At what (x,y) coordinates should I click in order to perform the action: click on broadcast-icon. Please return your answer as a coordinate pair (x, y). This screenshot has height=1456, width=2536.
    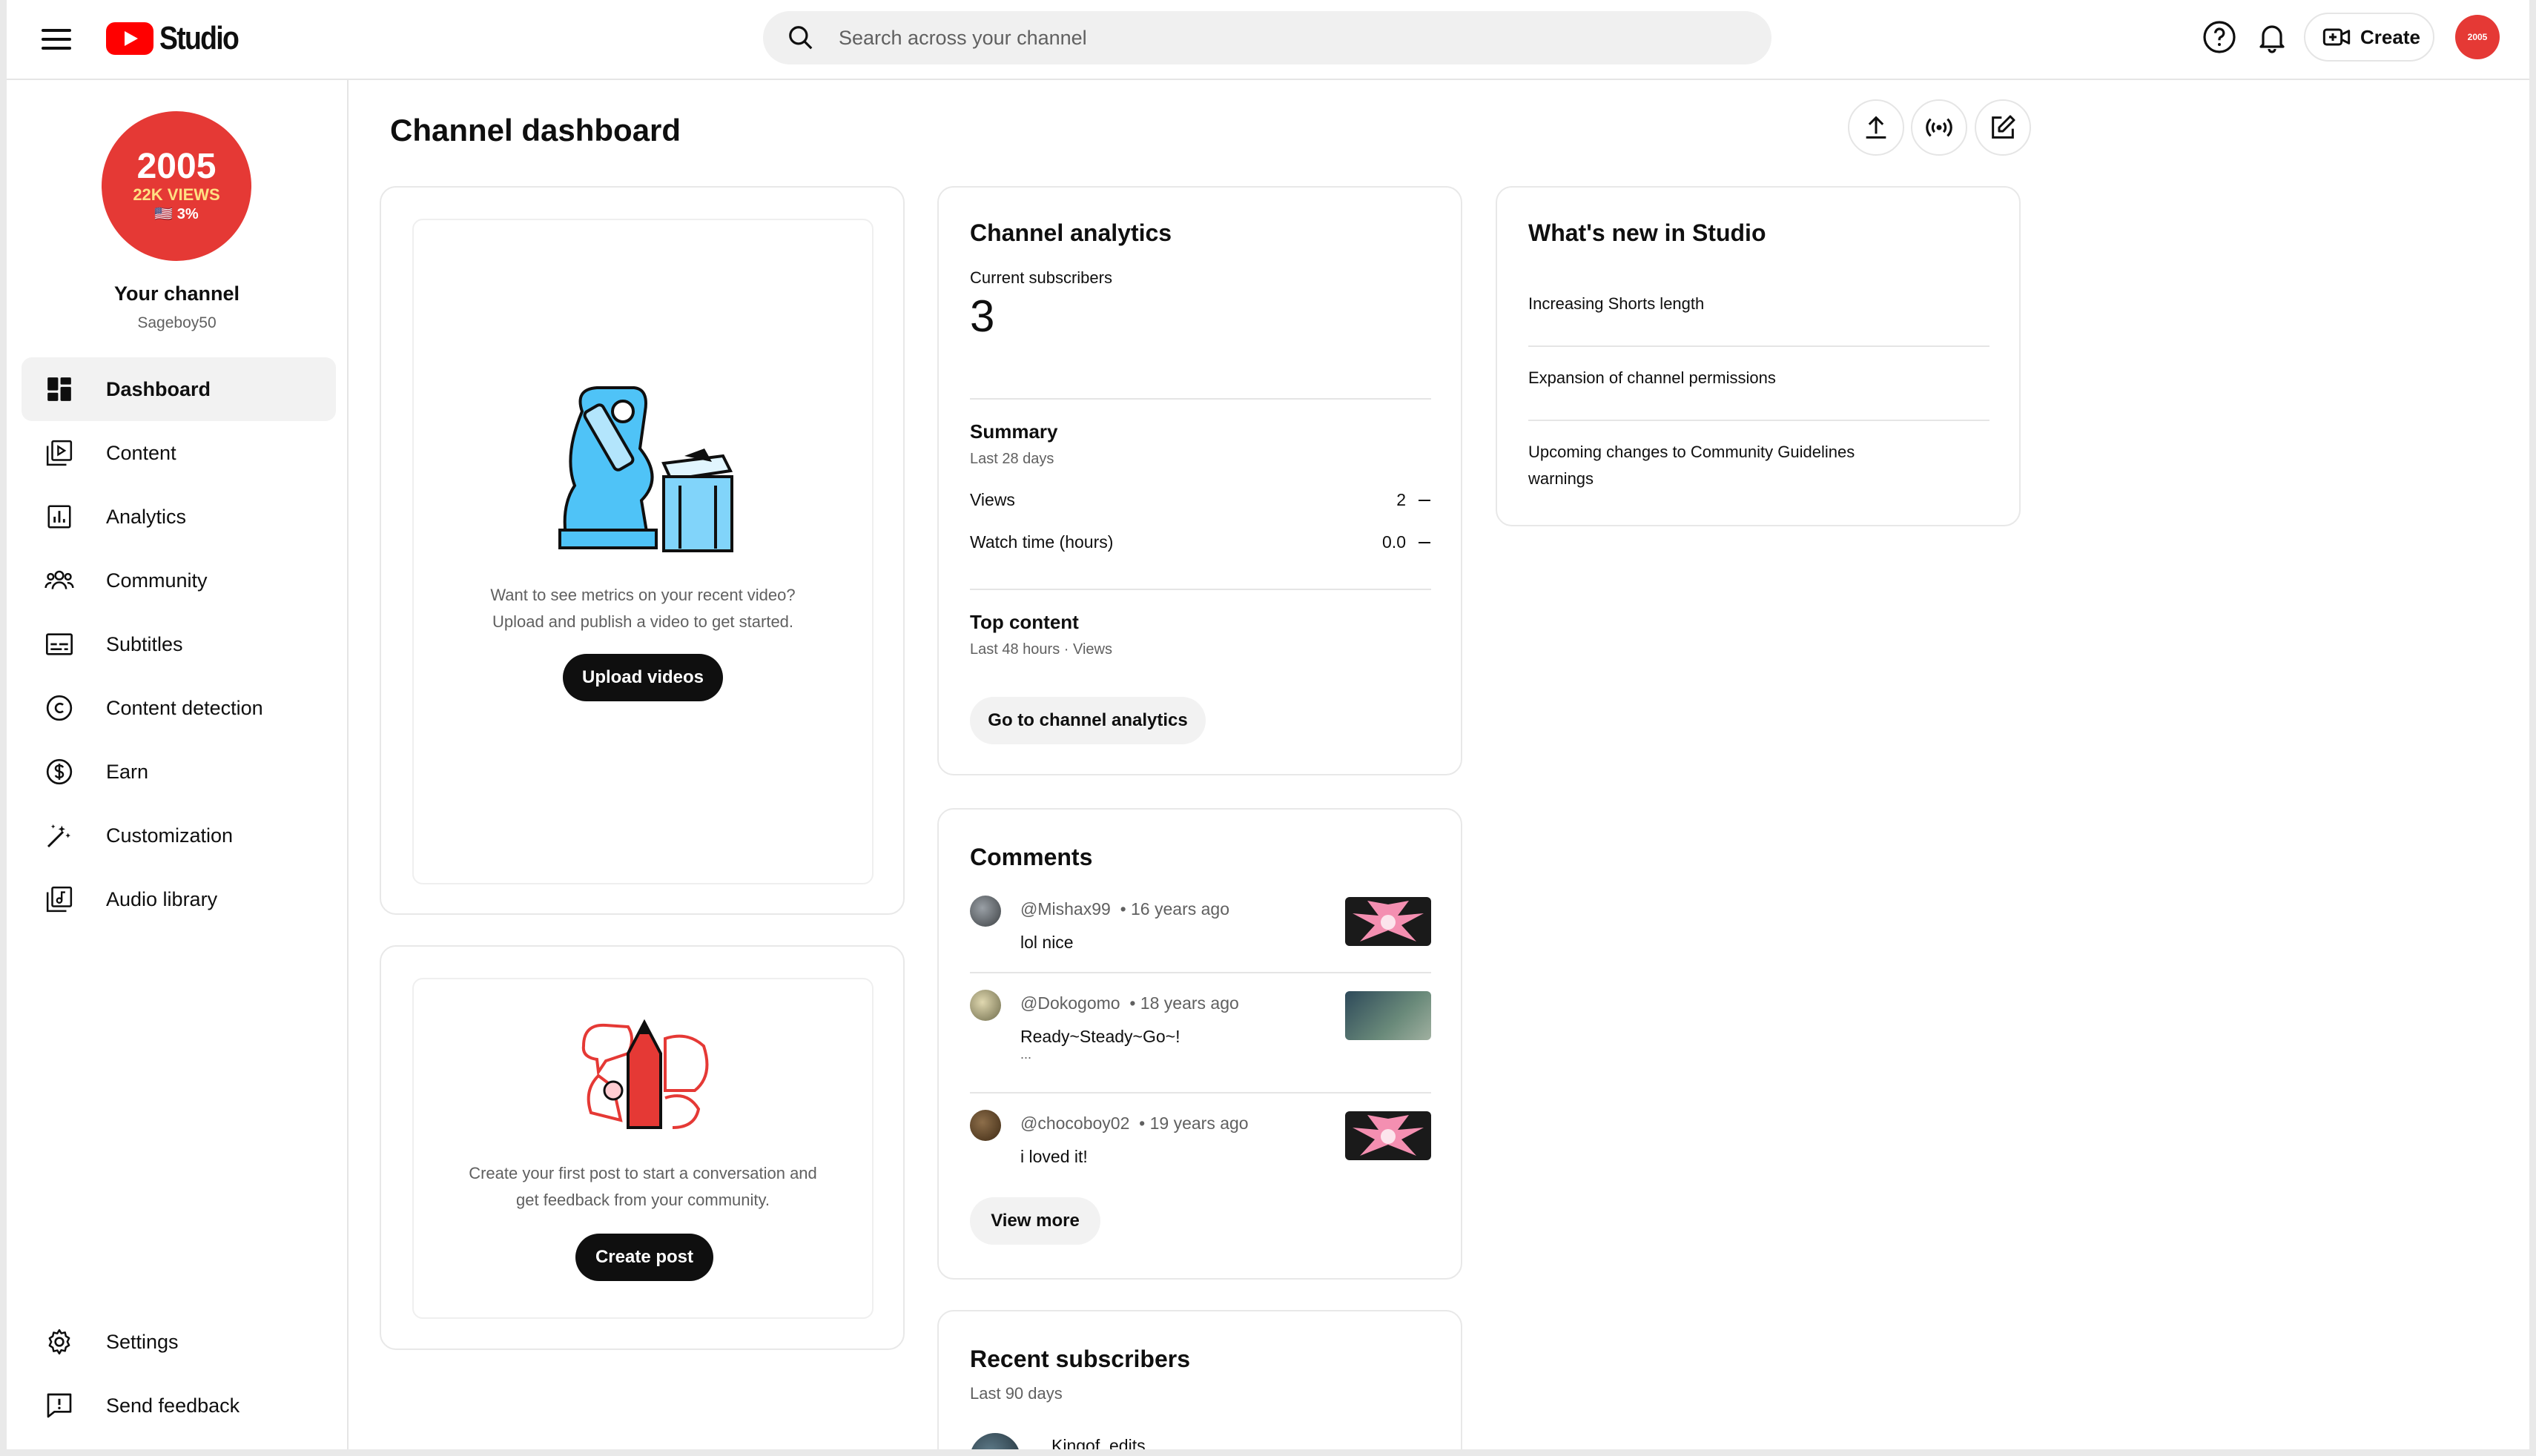
    Looking at the image, I should click on (1939, 128).